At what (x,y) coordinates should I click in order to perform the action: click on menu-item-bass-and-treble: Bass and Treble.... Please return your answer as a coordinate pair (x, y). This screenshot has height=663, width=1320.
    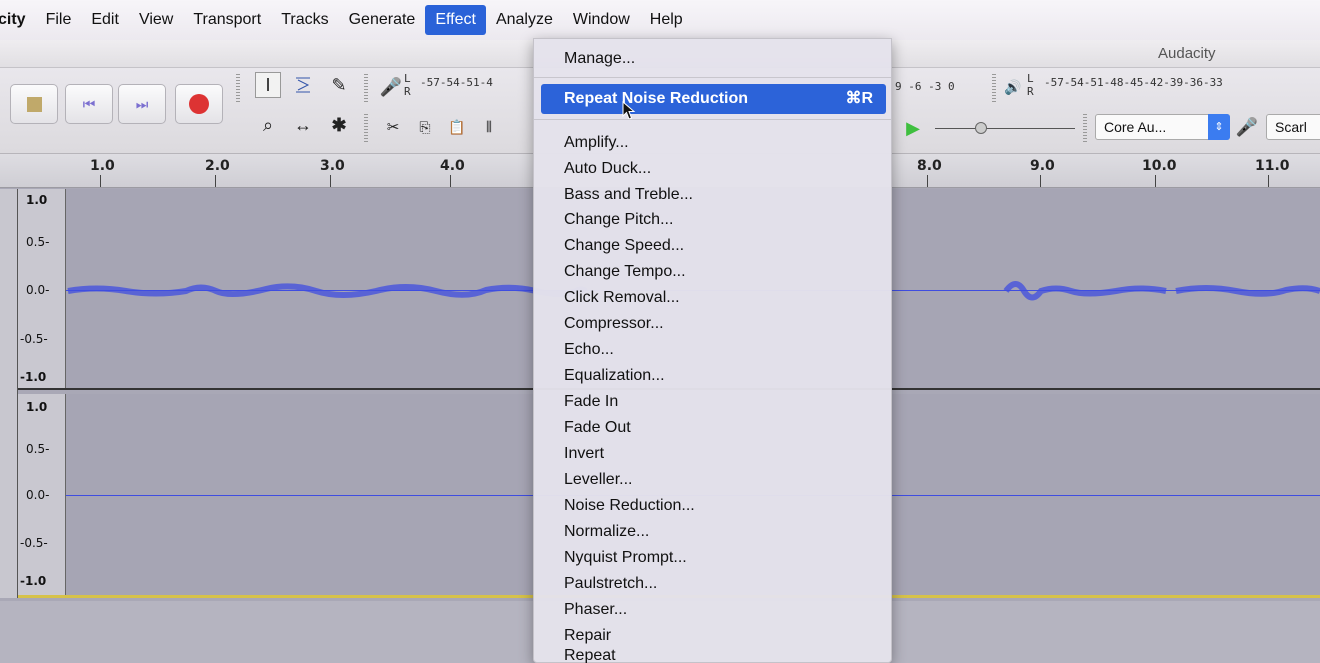
    Looking at the image, I should click on (628, 195).